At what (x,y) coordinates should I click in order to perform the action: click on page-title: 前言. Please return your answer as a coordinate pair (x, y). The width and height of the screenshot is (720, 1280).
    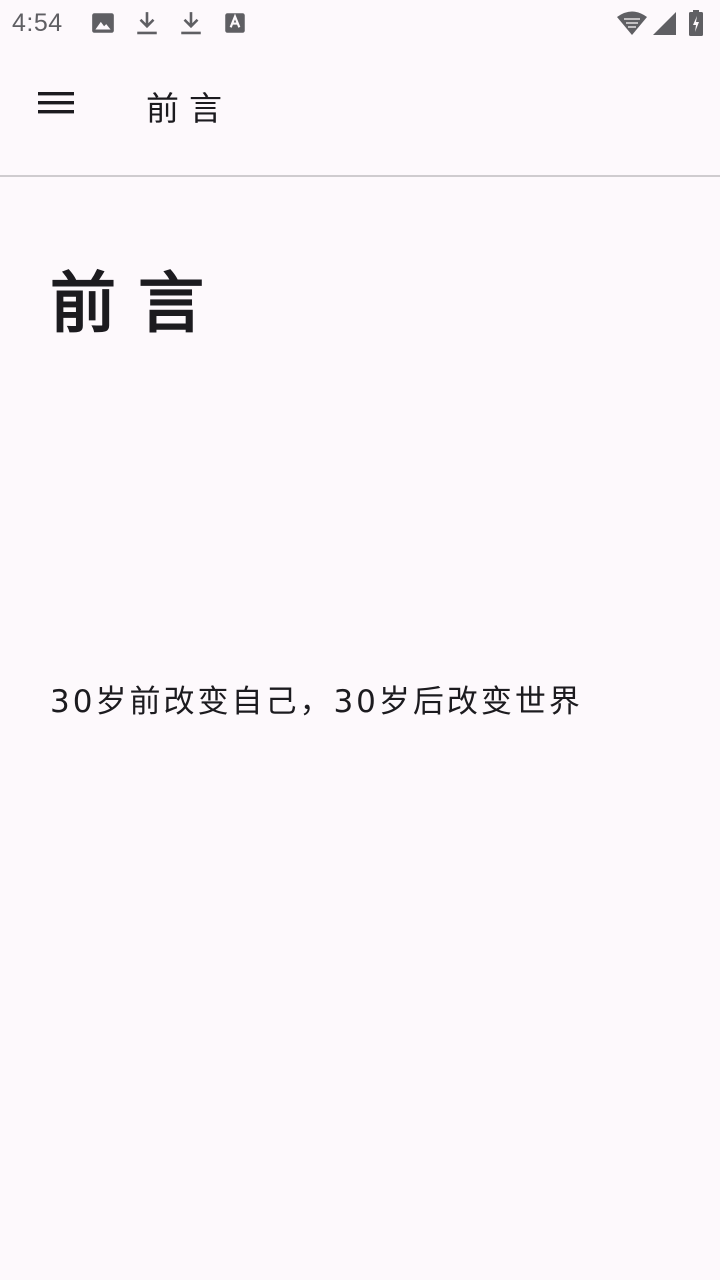
    Looking at the image, I should click on (138, 303).